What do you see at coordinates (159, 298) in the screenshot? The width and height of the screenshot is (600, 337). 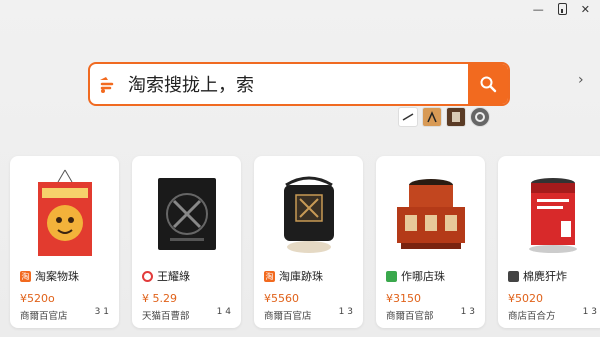 I see `price: ¥ 5.29` at bounding box center [159, 298].